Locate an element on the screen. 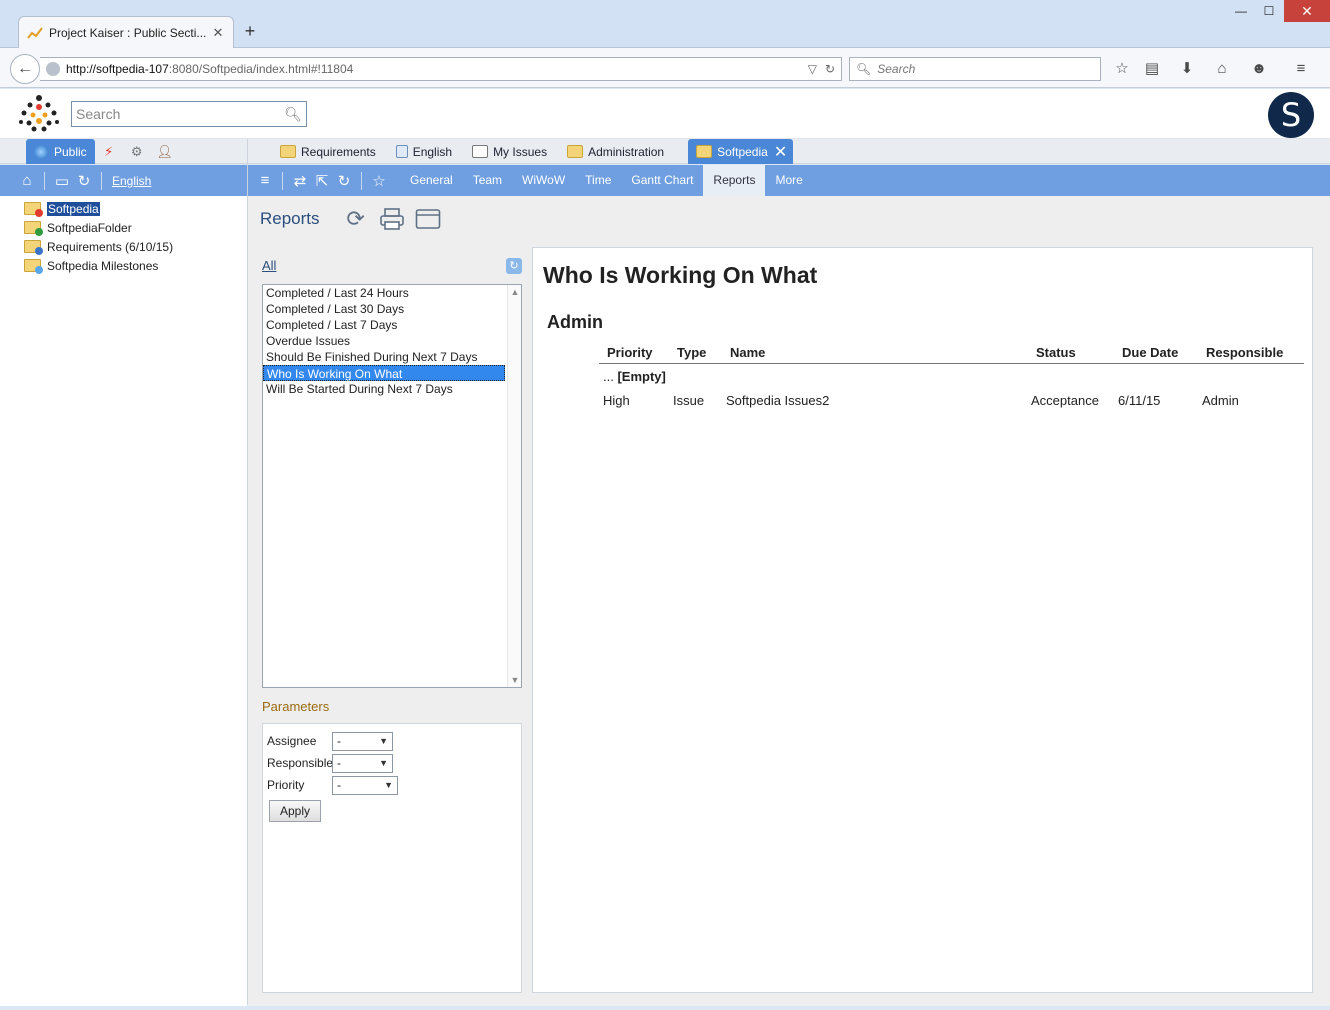 The width and height of the screenshot is (1330, 1010). user-person-icon: 👤︎ is located at coordinates (165, 151).